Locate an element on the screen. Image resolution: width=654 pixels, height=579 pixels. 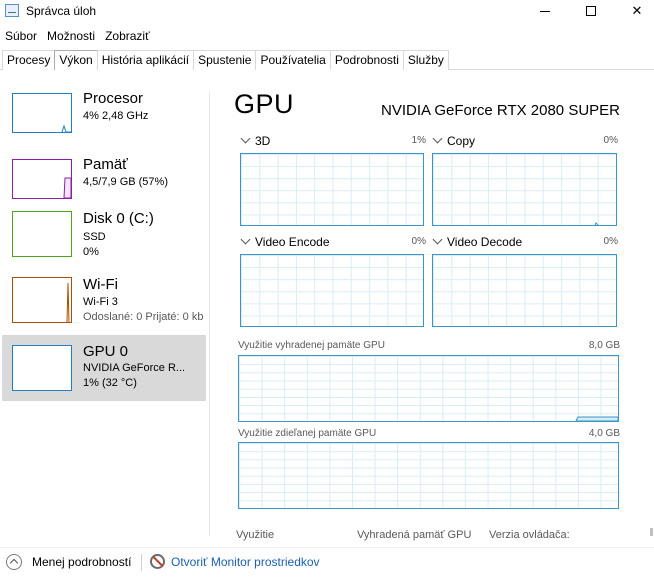
memory-thumbnail-graph is located at coordinates (42, 179).